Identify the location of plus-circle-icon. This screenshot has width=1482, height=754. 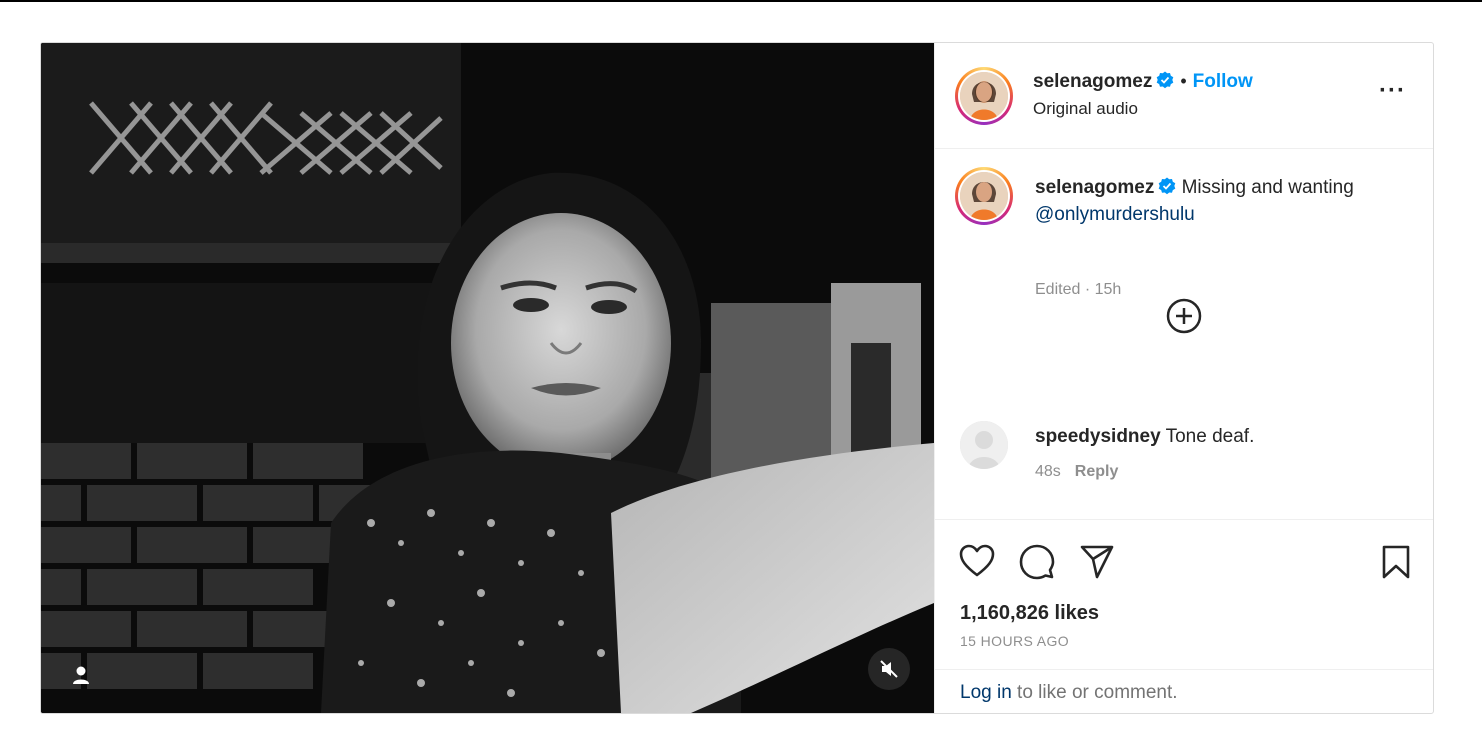
(1184, 316).